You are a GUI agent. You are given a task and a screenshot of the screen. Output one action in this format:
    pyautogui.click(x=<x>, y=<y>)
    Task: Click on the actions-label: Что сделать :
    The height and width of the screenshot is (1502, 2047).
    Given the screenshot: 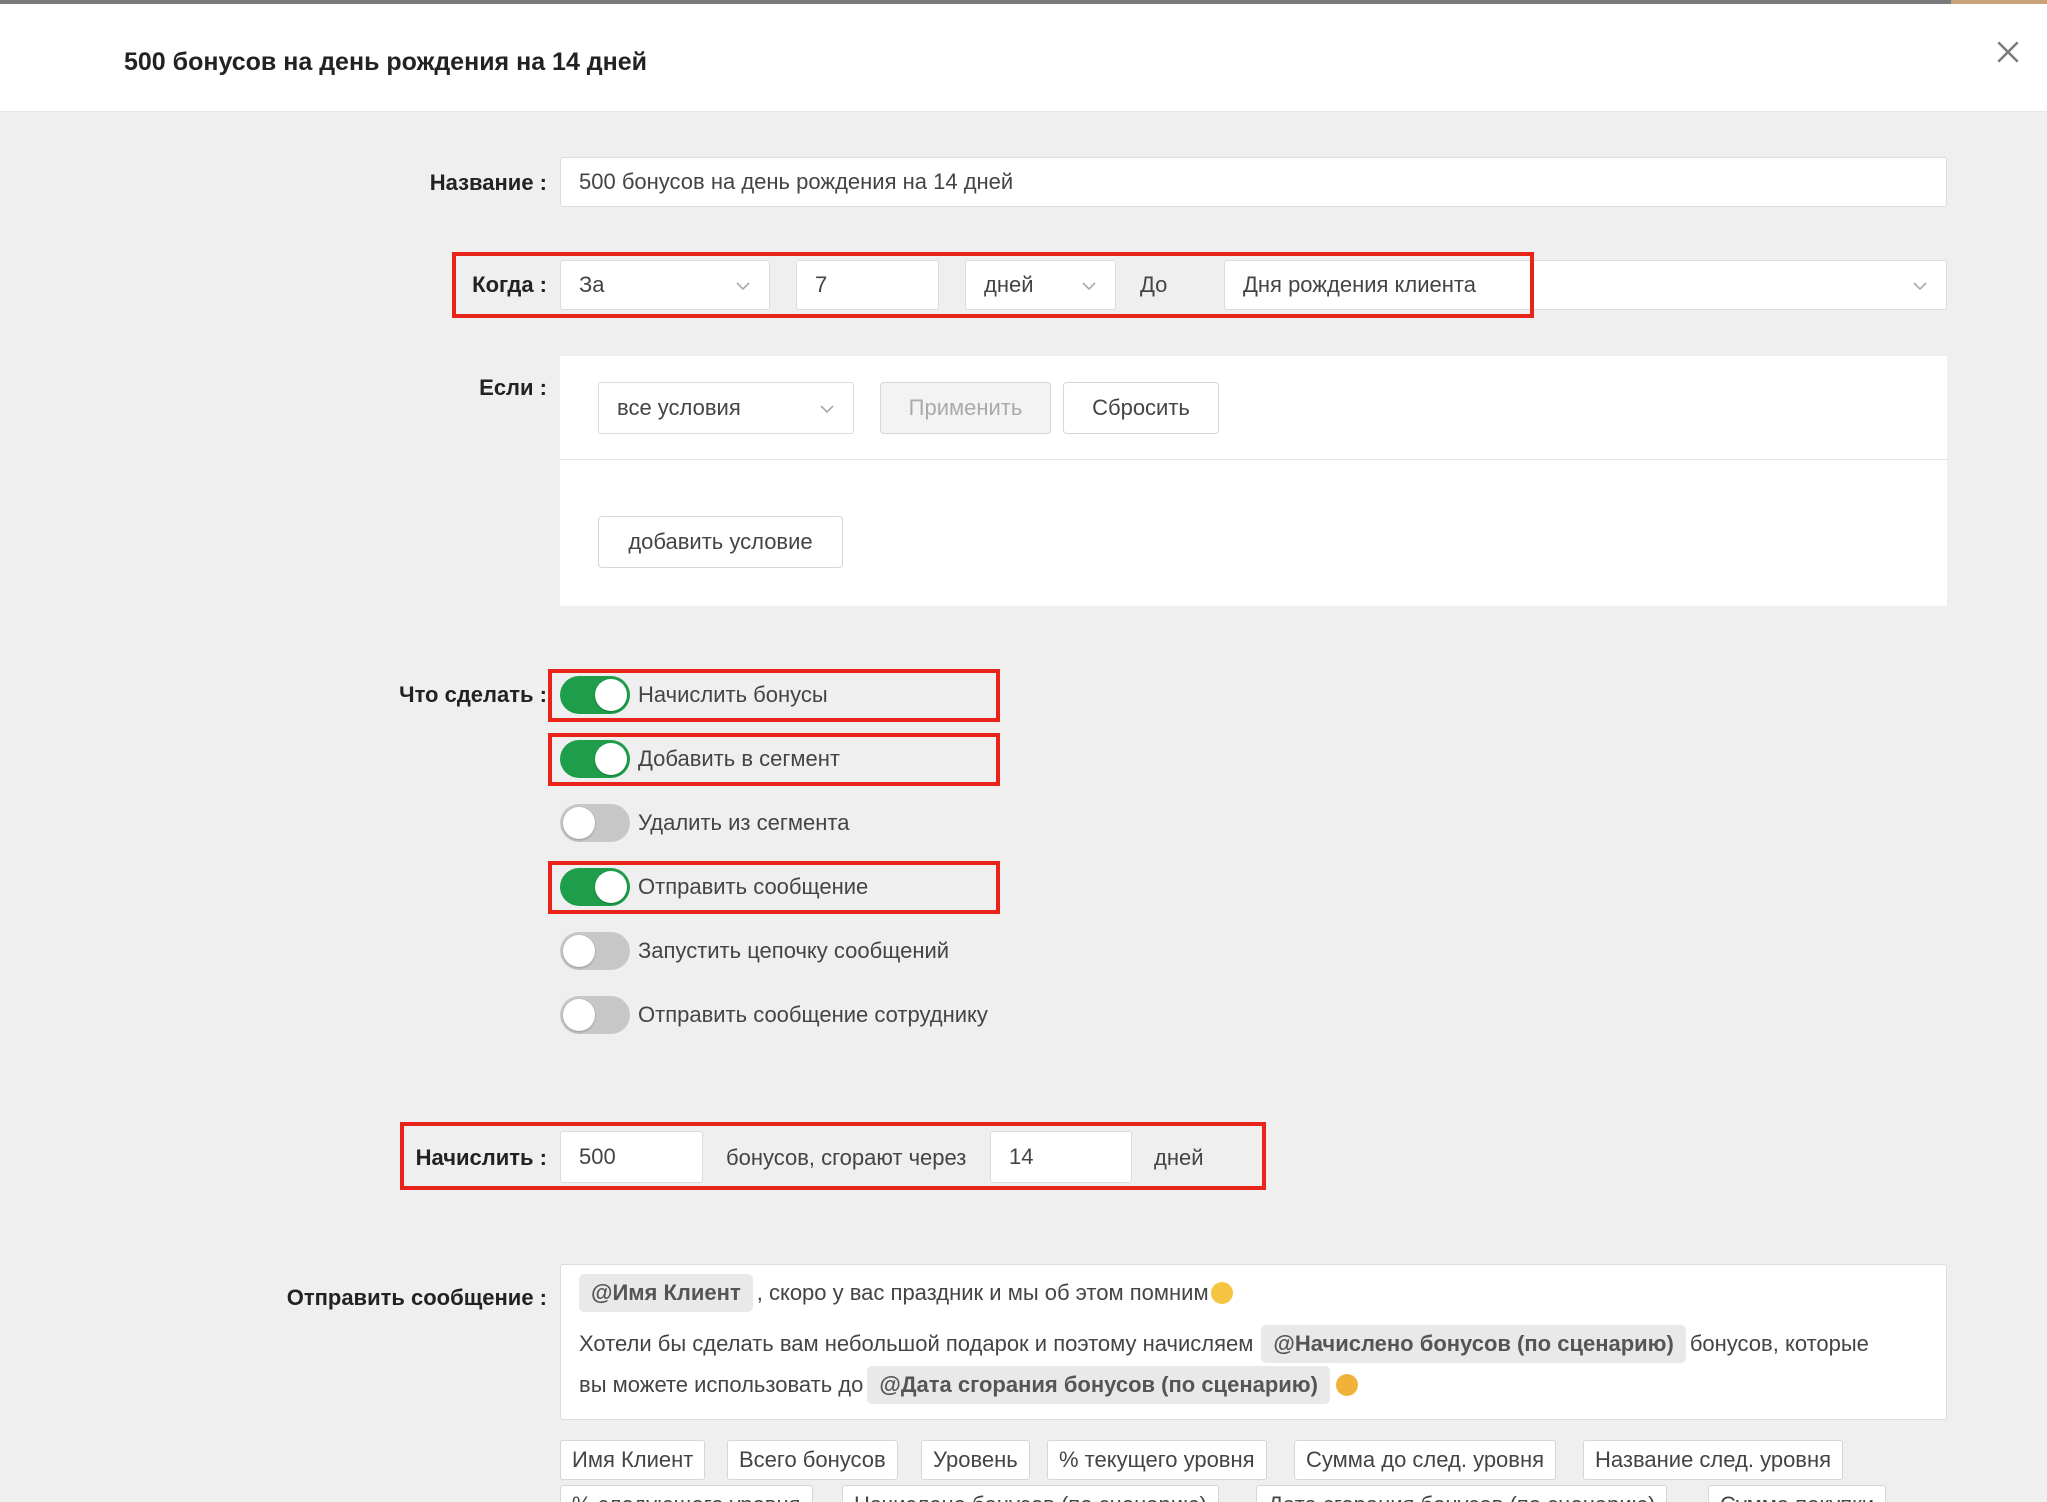 What is the action you would take?
    pyautogui.click(x=473, y=694)
    